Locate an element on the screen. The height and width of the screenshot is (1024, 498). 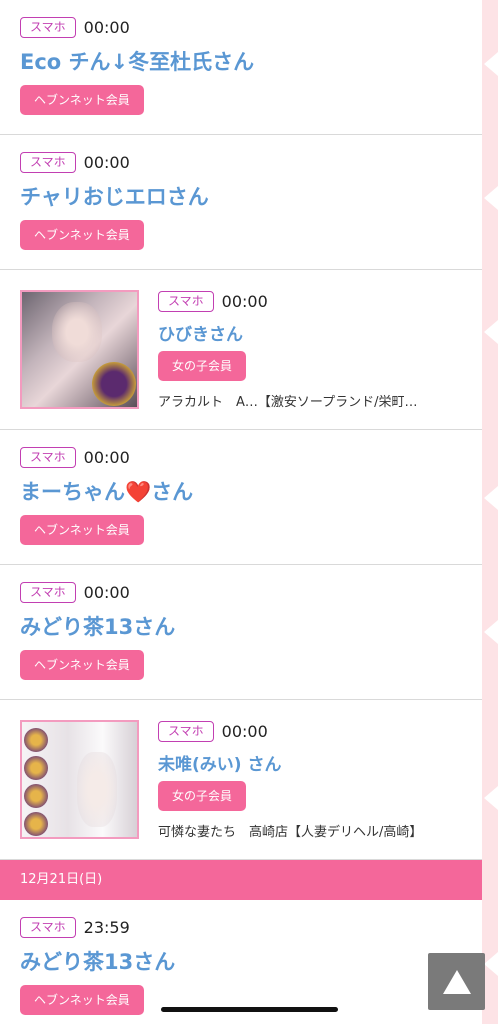
list-item: スマホ 23:59 みどり茶13さん ヘブンネット会員 is located at coordinates (241, 962).